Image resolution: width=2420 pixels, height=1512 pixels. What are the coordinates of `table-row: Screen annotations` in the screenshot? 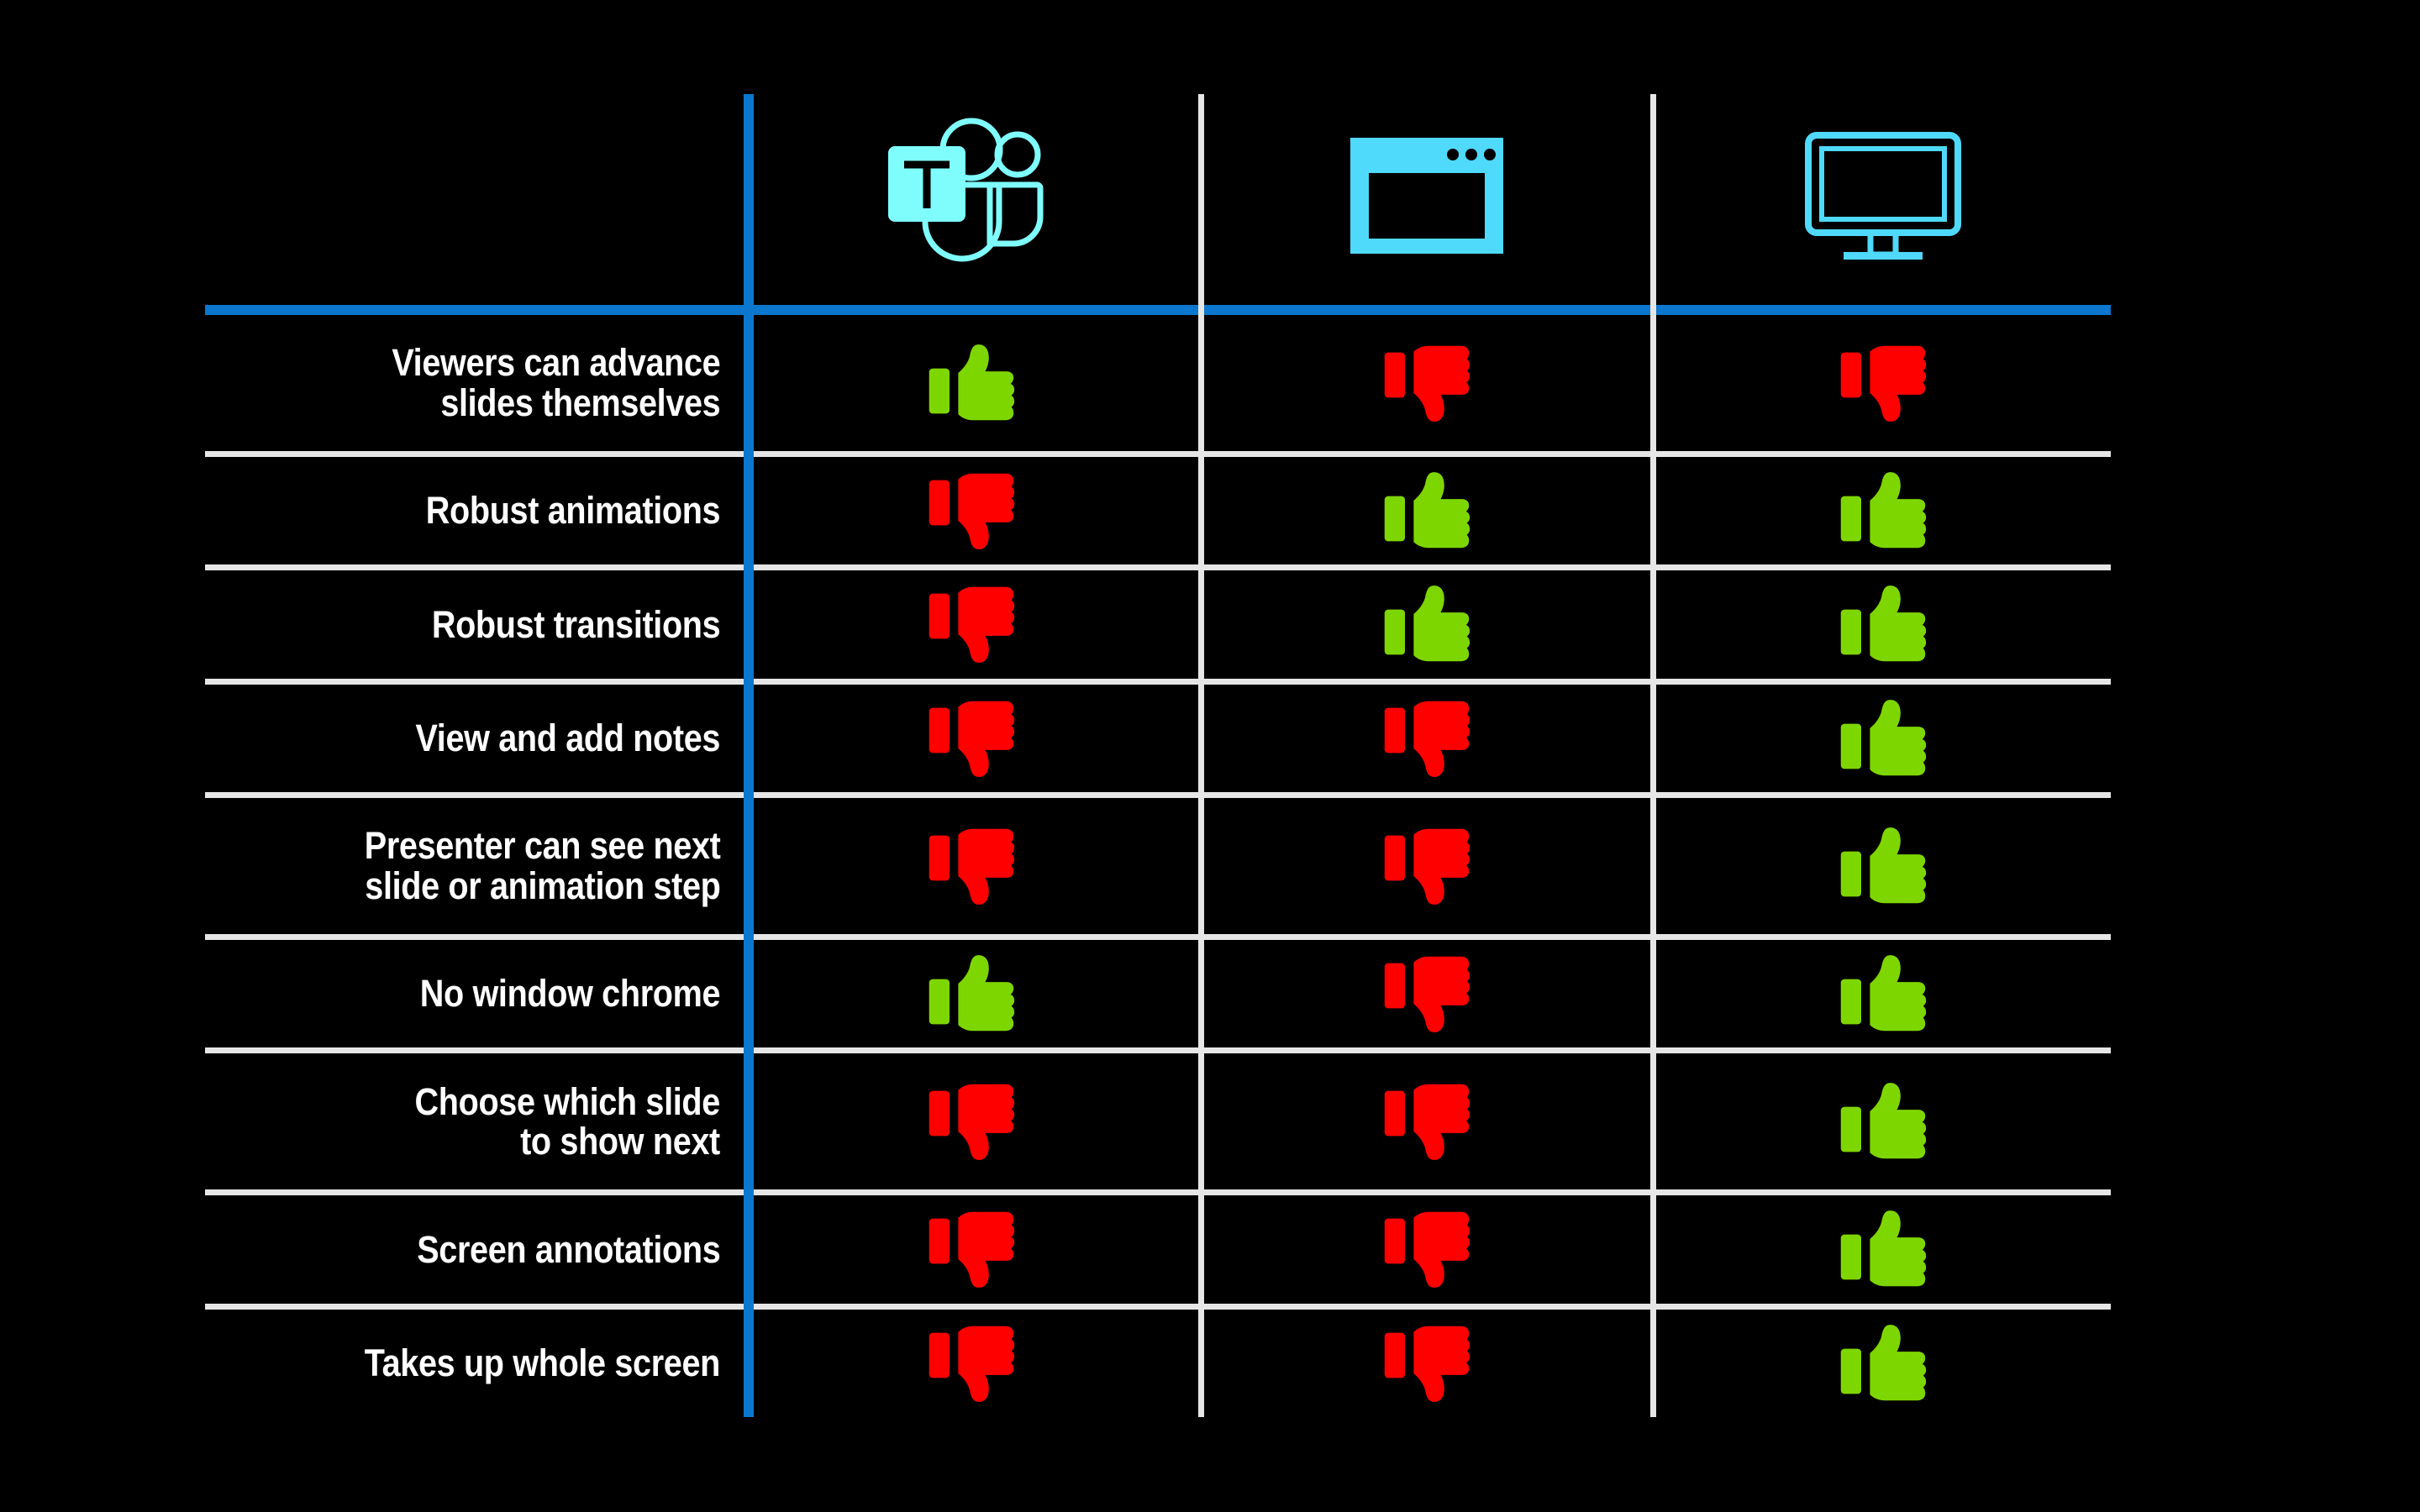 It's located at (1158, 1249).